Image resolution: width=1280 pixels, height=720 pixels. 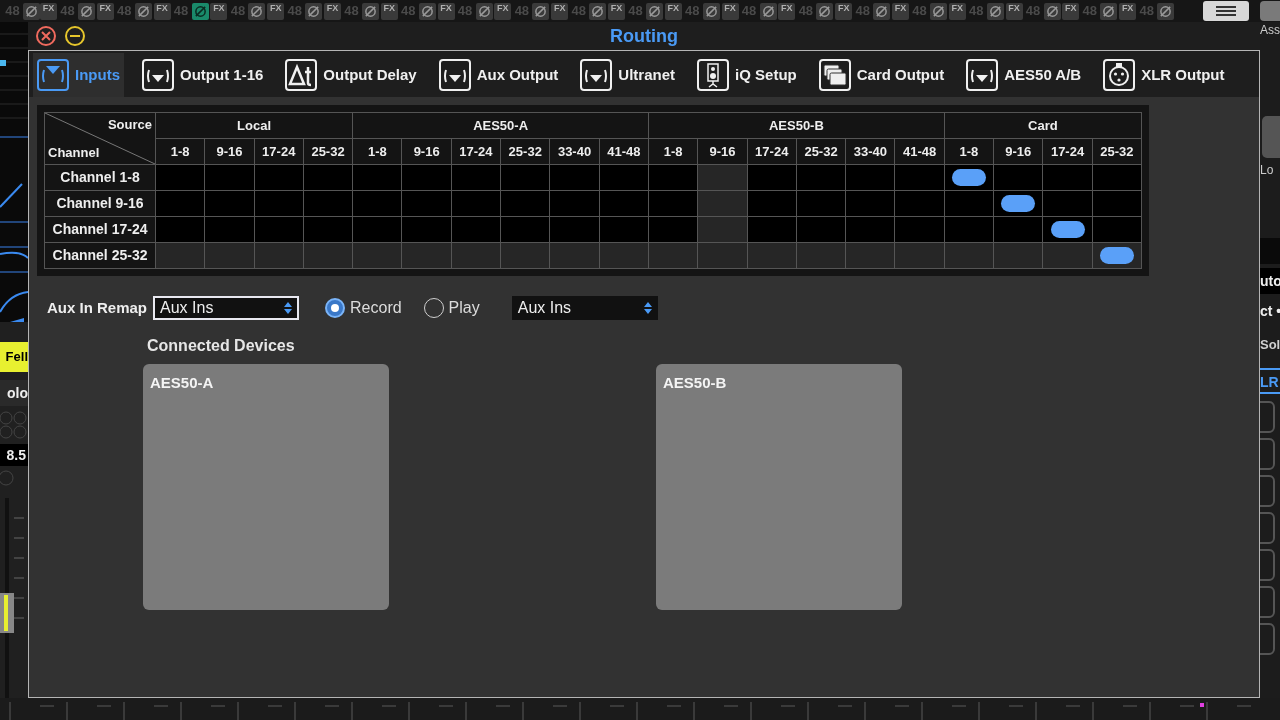 I want to click on tab: Inputs, so click(x=78, y=75).